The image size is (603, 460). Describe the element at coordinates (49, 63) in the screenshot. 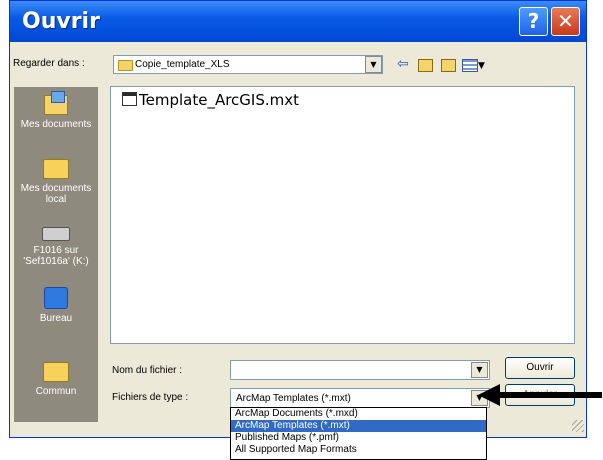

I see `look-in-label: Regarder dans :` at that location.